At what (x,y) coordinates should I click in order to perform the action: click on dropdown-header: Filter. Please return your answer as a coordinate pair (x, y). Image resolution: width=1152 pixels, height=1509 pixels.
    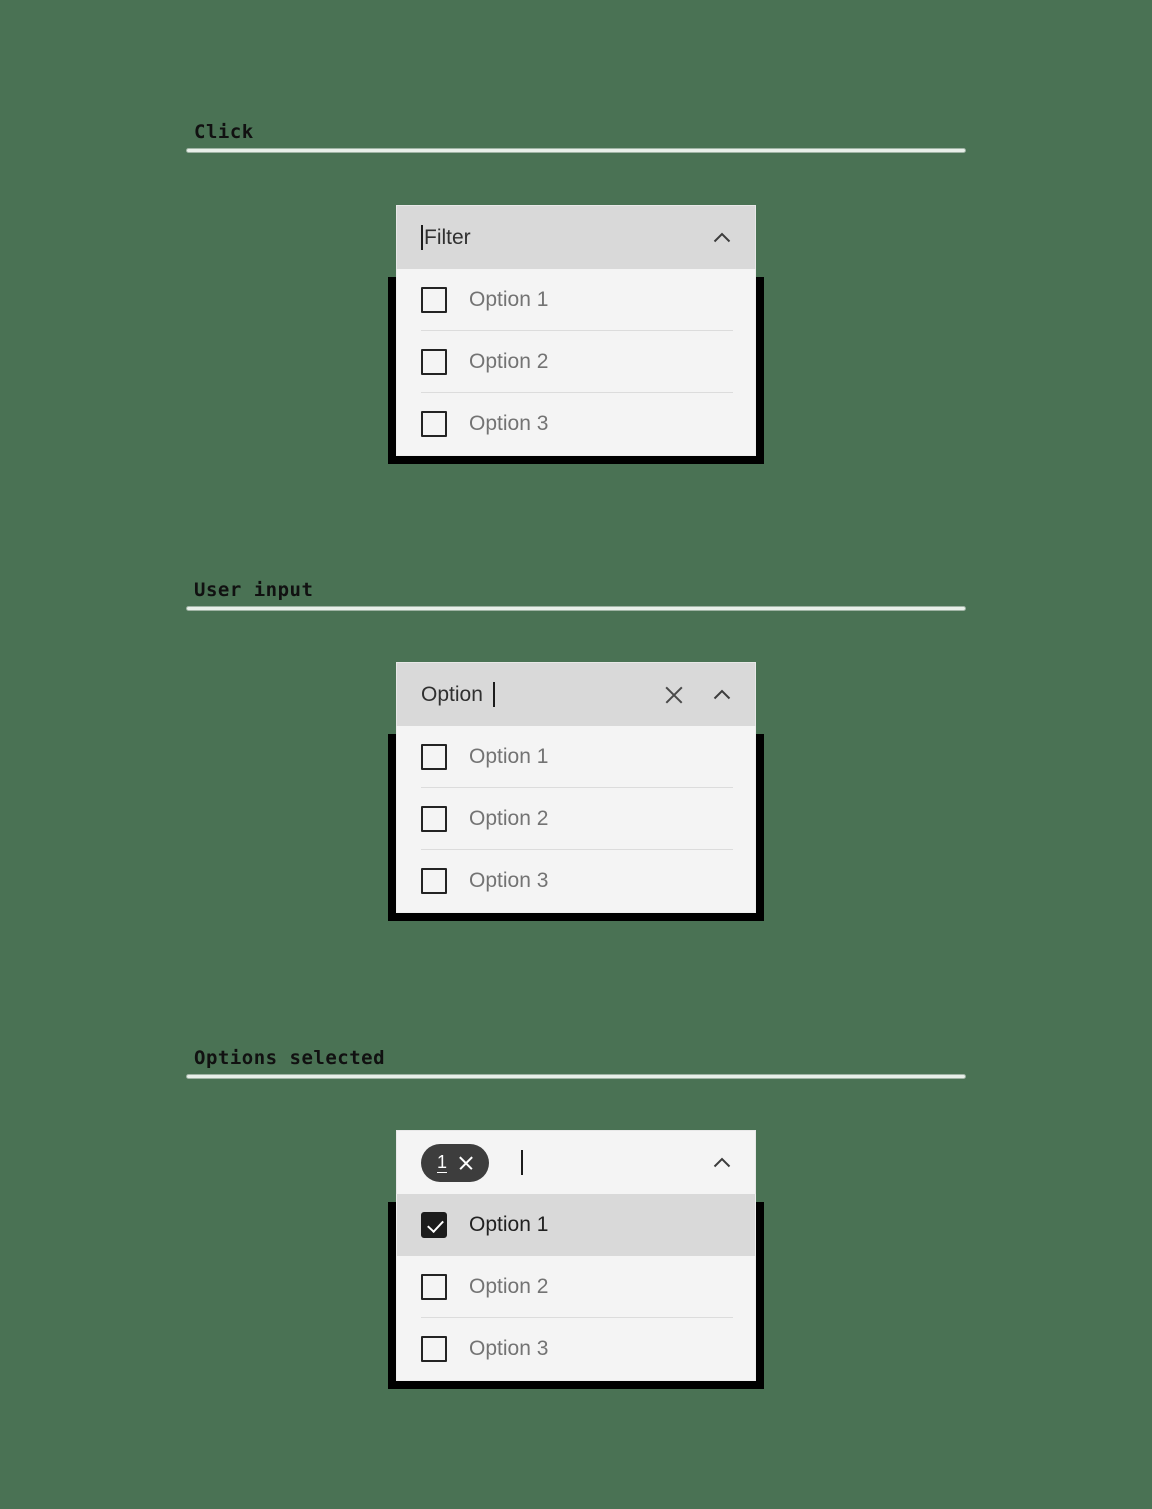
    Looking at the image, I should click on (576, 237).